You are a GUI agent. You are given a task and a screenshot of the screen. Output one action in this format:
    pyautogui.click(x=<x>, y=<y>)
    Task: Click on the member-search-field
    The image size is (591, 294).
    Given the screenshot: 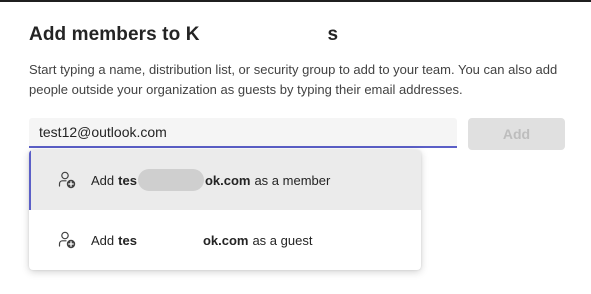 What is the action you would take?
    pyautogui.click(x=243, y=133)
    